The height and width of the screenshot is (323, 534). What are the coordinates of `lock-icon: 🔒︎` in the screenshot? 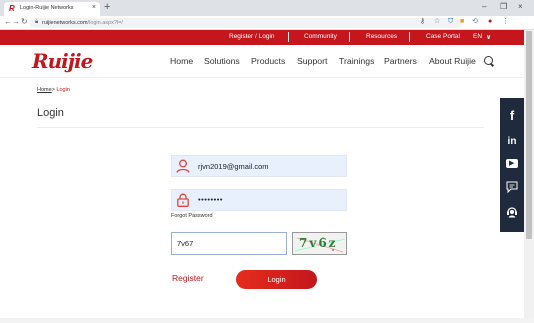 It's located at (37, 22).